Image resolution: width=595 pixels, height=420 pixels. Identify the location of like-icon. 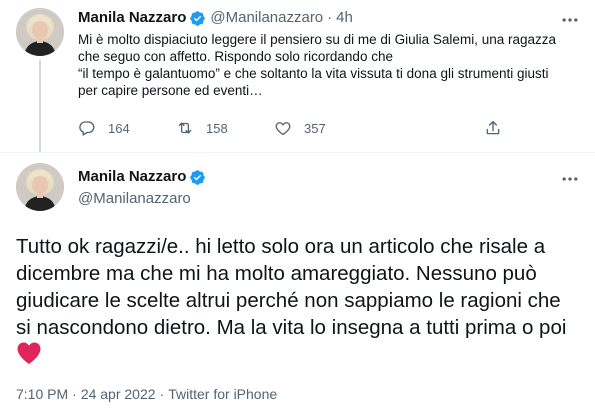
(283, 129).